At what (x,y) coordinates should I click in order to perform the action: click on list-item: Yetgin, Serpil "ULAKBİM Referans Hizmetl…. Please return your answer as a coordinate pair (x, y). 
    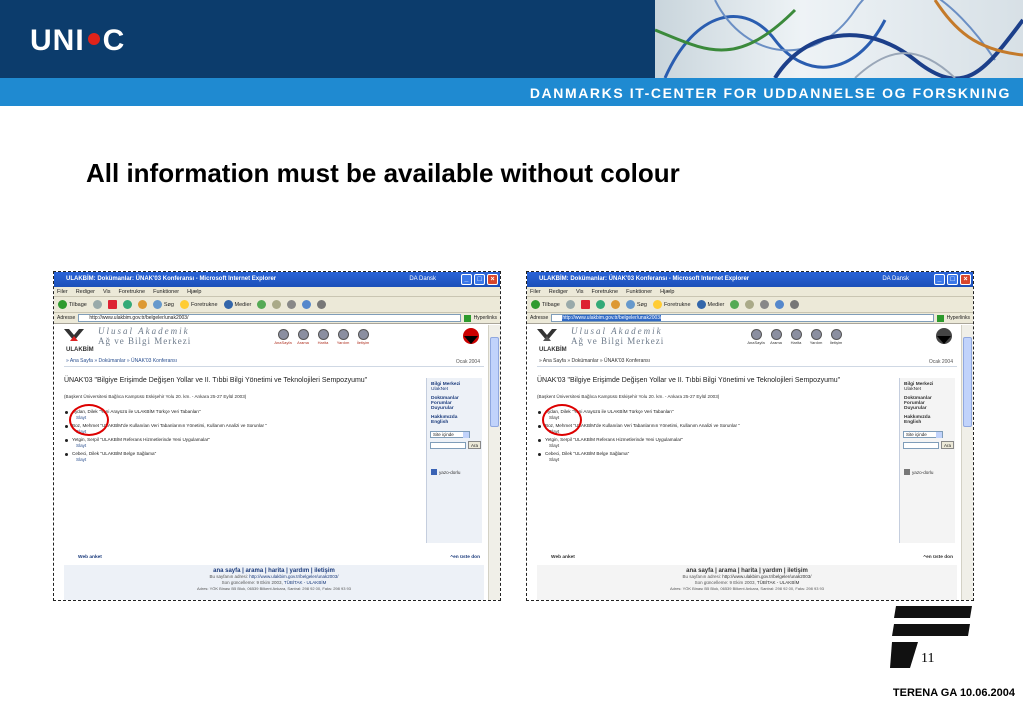
    Looking at the image, I should click on (691, 443).